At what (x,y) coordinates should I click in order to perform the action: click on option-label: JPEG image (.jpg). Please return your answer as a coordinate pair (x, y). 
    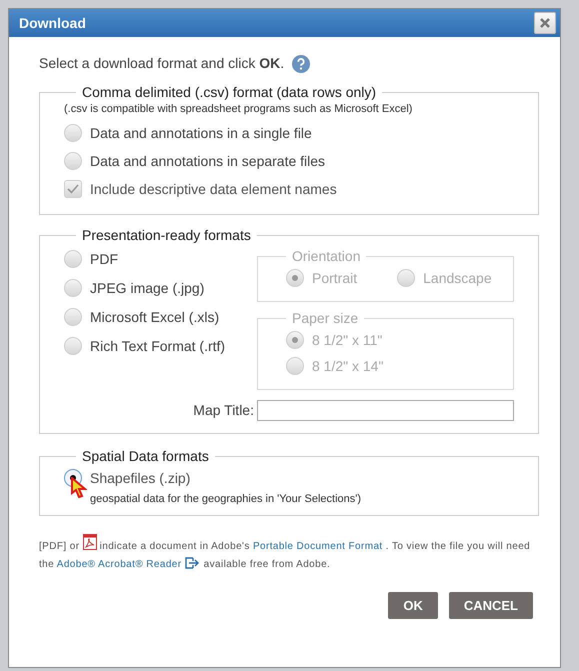
    Looking at the image, I should click on (147, 287).